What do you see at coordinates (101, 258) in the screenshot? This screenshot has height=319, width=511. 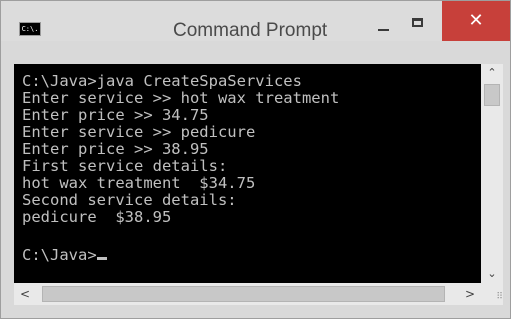 I see `text-cursor` at bounding box center [101, 258].